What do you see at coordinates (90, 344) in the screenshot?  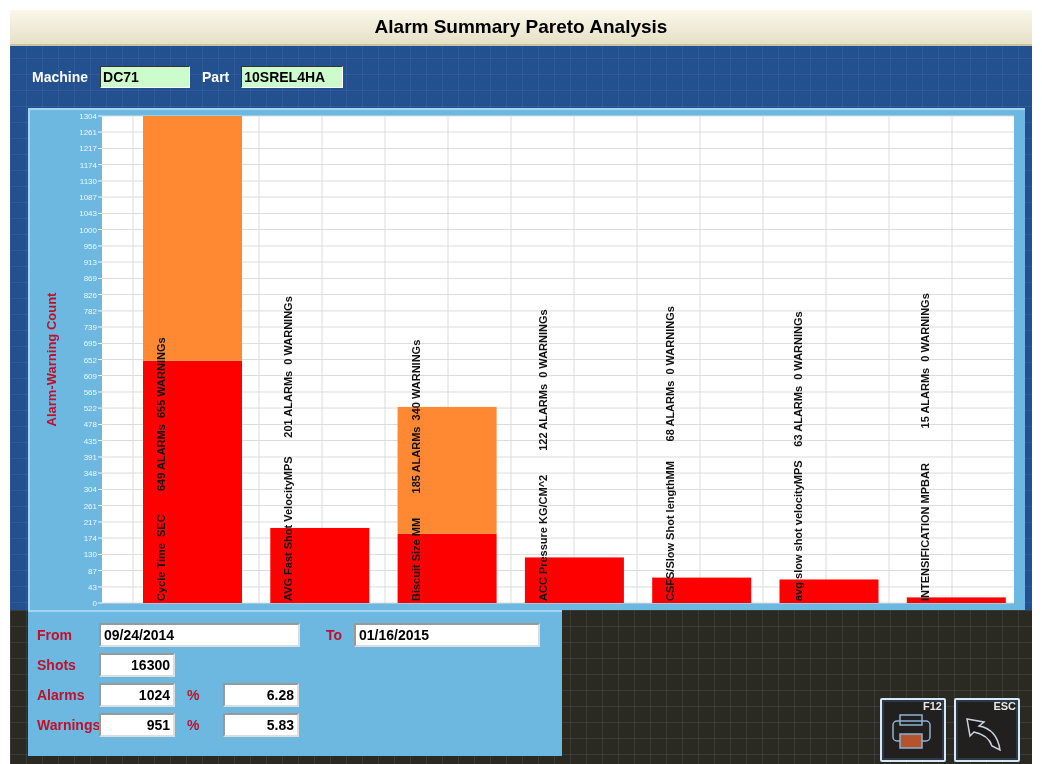 I see `tick-label: 695` at bounding box center [90, 344].